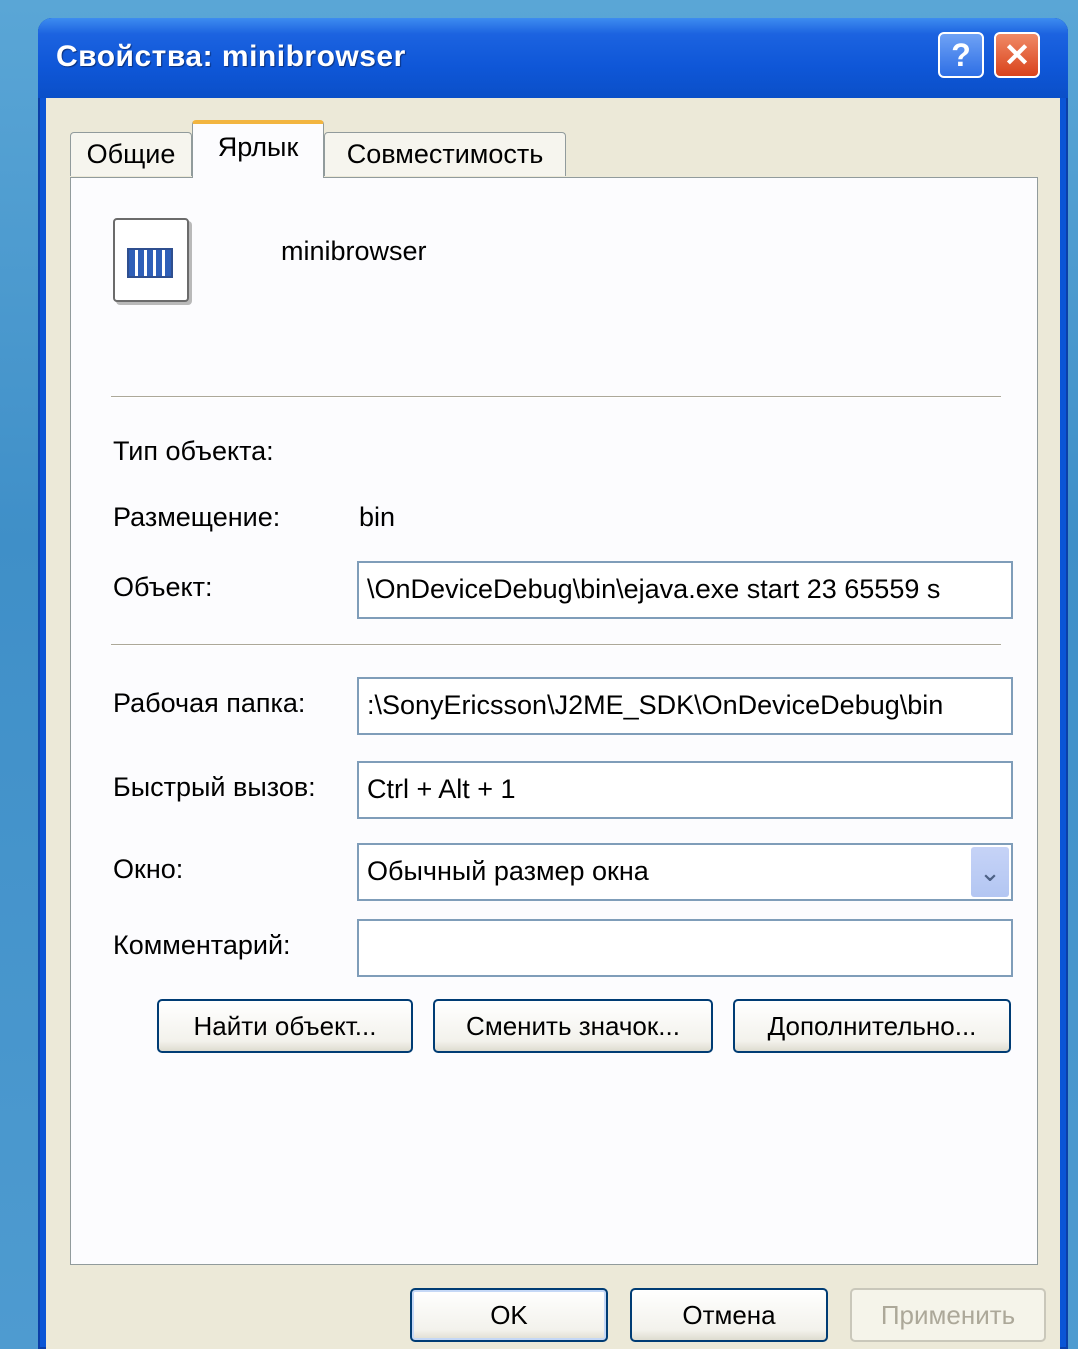 The image size is (1078, 1349). I want to click on application-window-icon, so click(151, 260).